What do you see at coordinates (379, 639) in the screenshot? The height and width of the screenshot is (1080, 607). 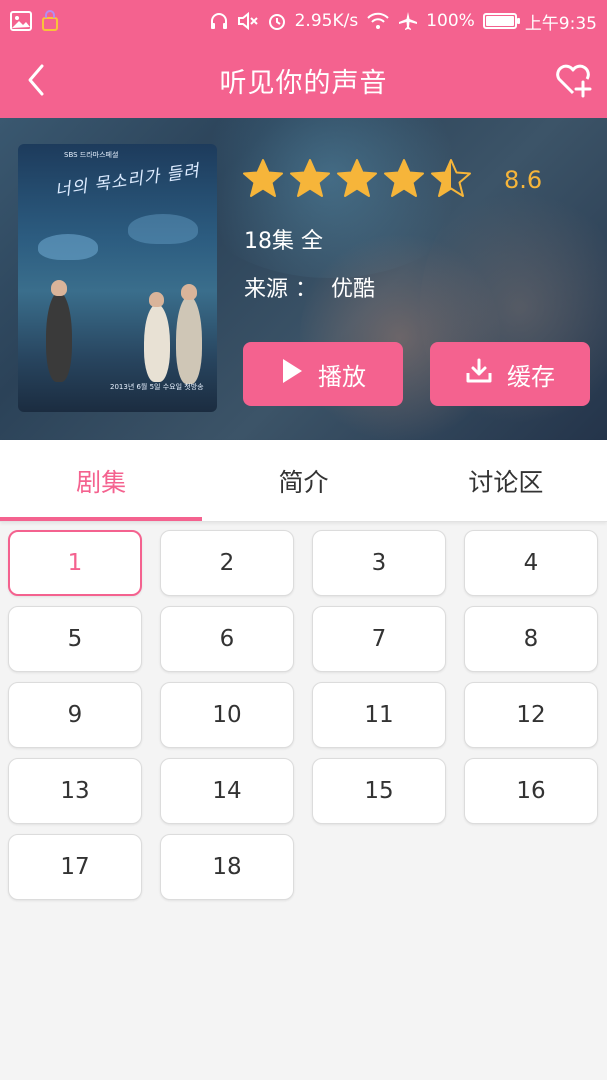 I see `episode-button: 7` at bounding box center [379, 639].